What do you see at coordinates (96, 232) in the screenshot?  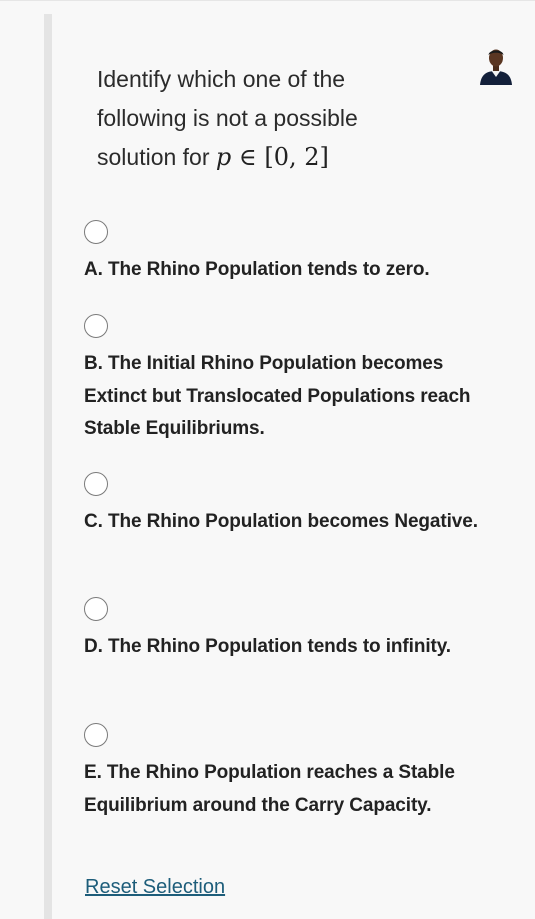 I see `option-a-radio` at bounding box center [96, 232].